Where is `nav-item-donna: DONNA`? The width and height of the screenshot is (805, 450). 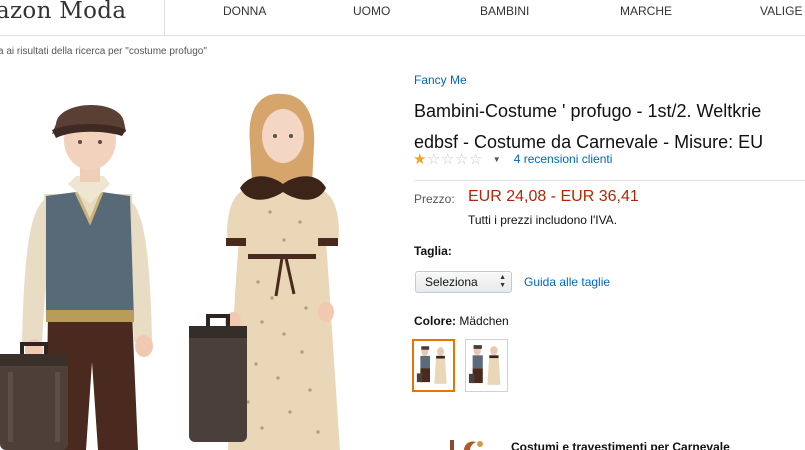 nav-item-donna: DONNA is located at coordinates (244, 11).